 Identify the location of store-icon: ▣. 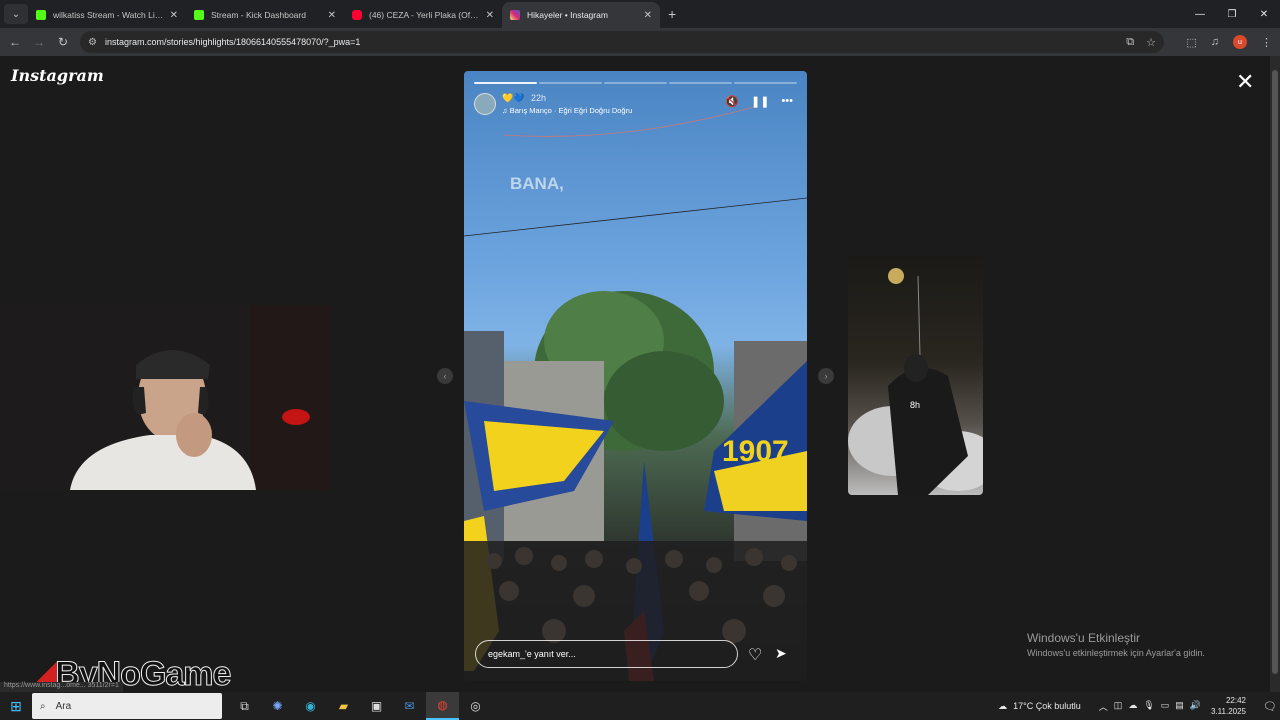
(376, 706).